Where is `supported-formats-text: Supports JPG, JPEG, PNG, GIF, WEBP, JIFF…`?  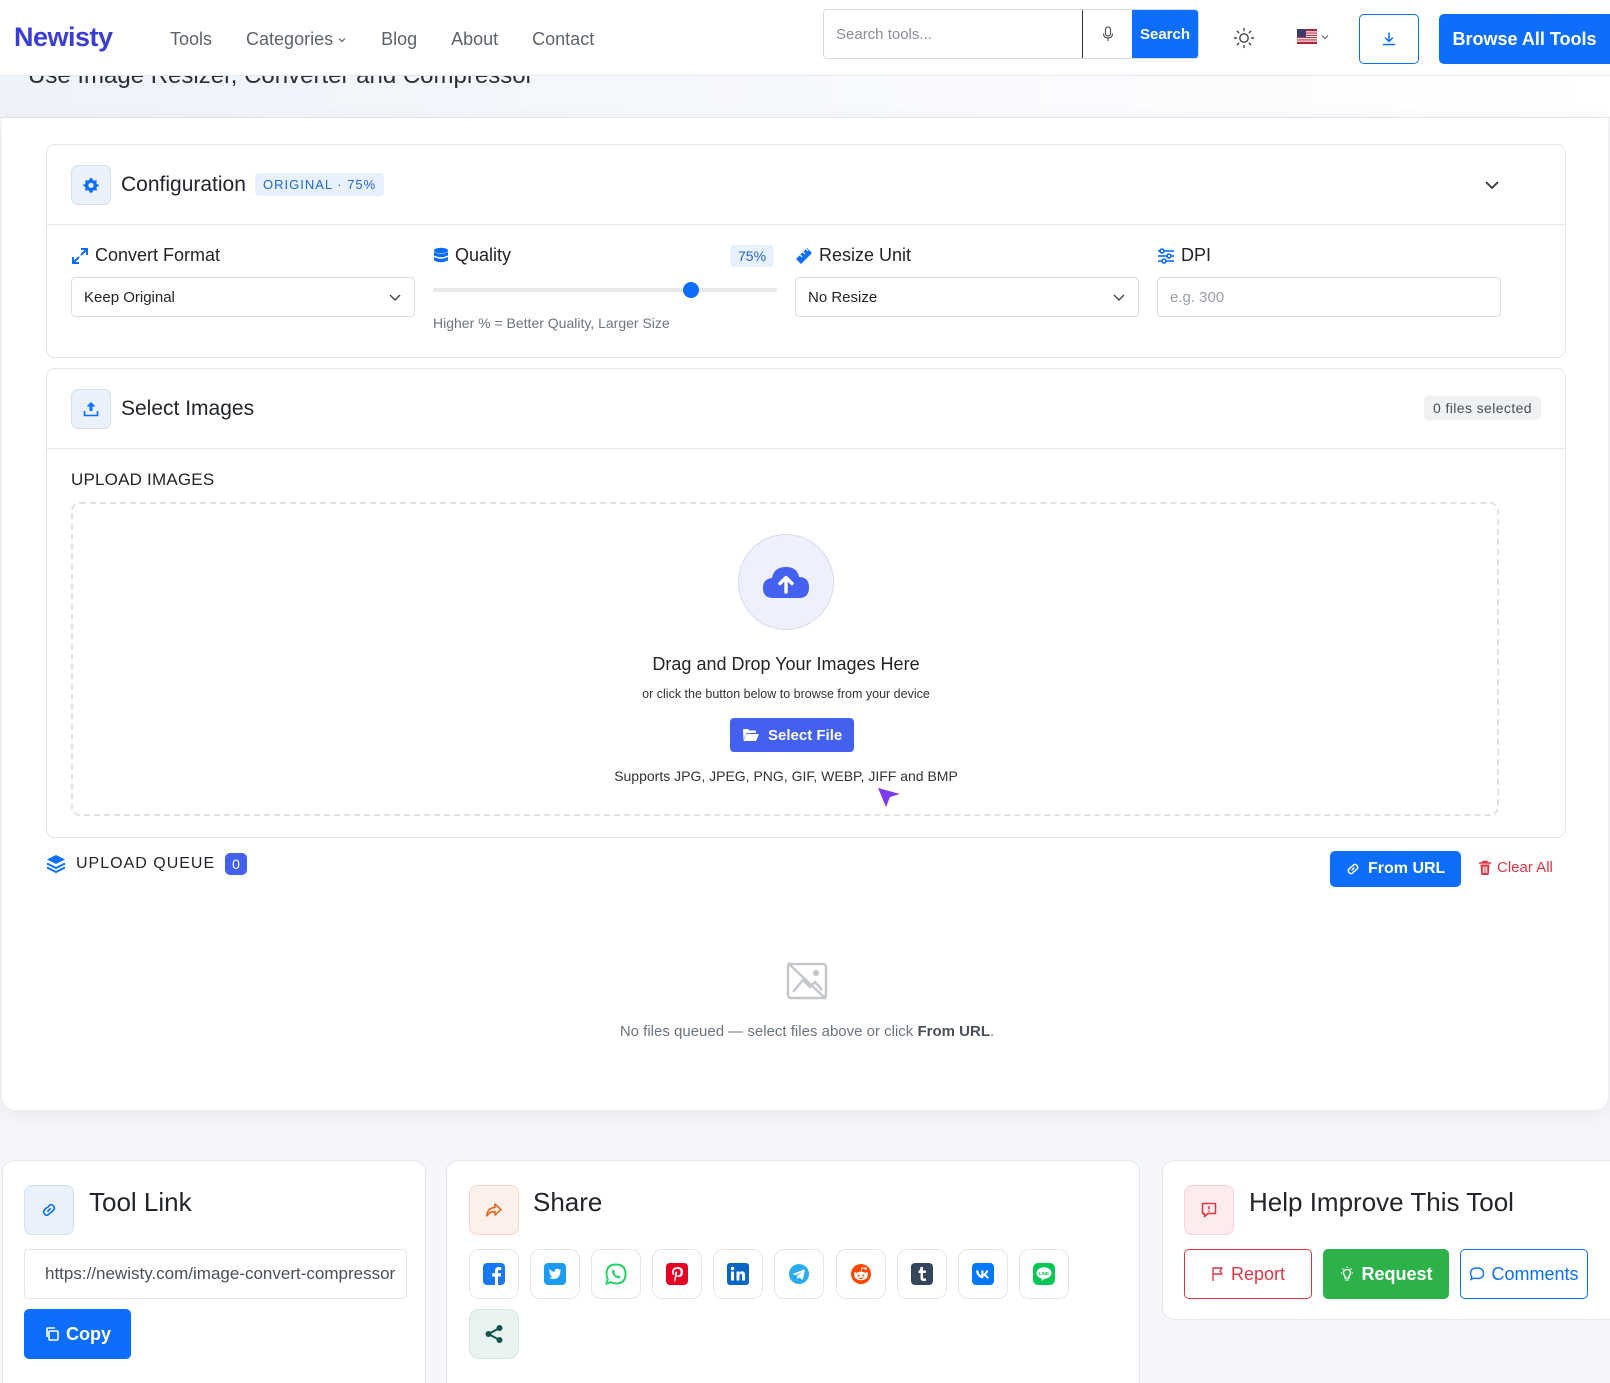 supported-formats-text: Supports JPG, JPEG, PNG, GIF, WEBP, JIFF… is located at coordinates (786, 776).